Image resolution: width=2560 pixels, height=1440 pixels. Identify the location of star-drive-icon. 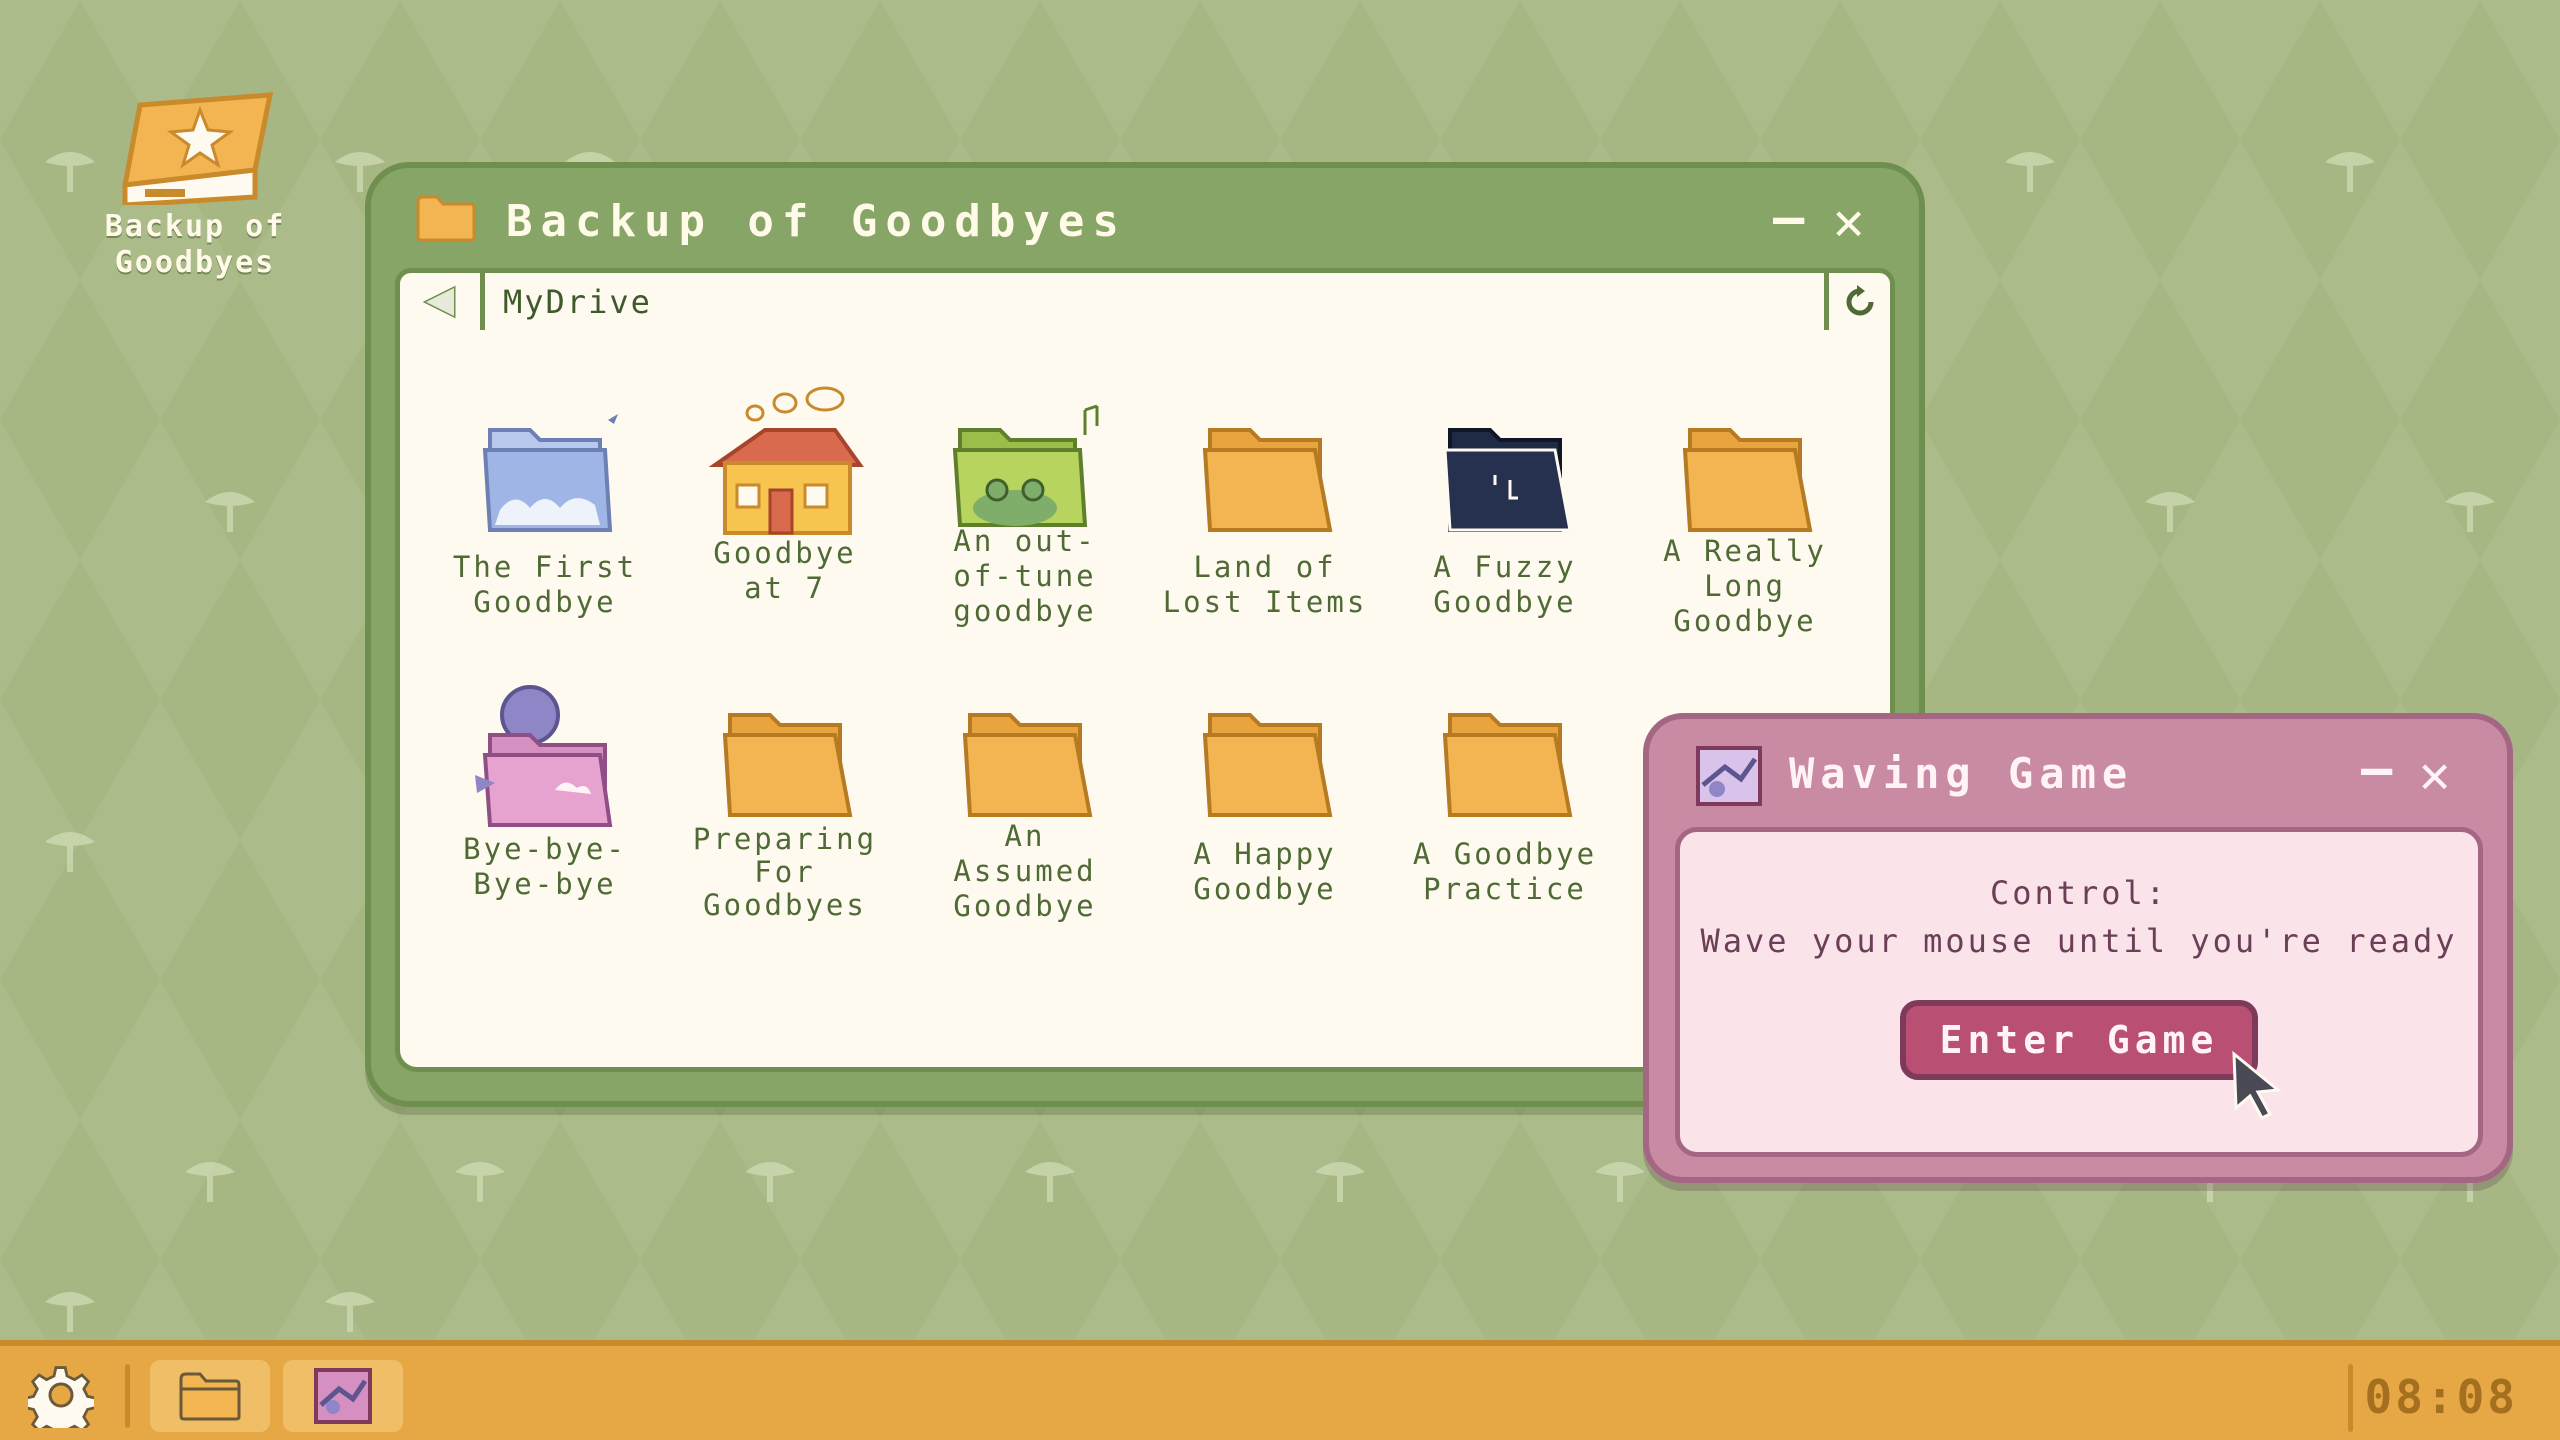
(197, 148).